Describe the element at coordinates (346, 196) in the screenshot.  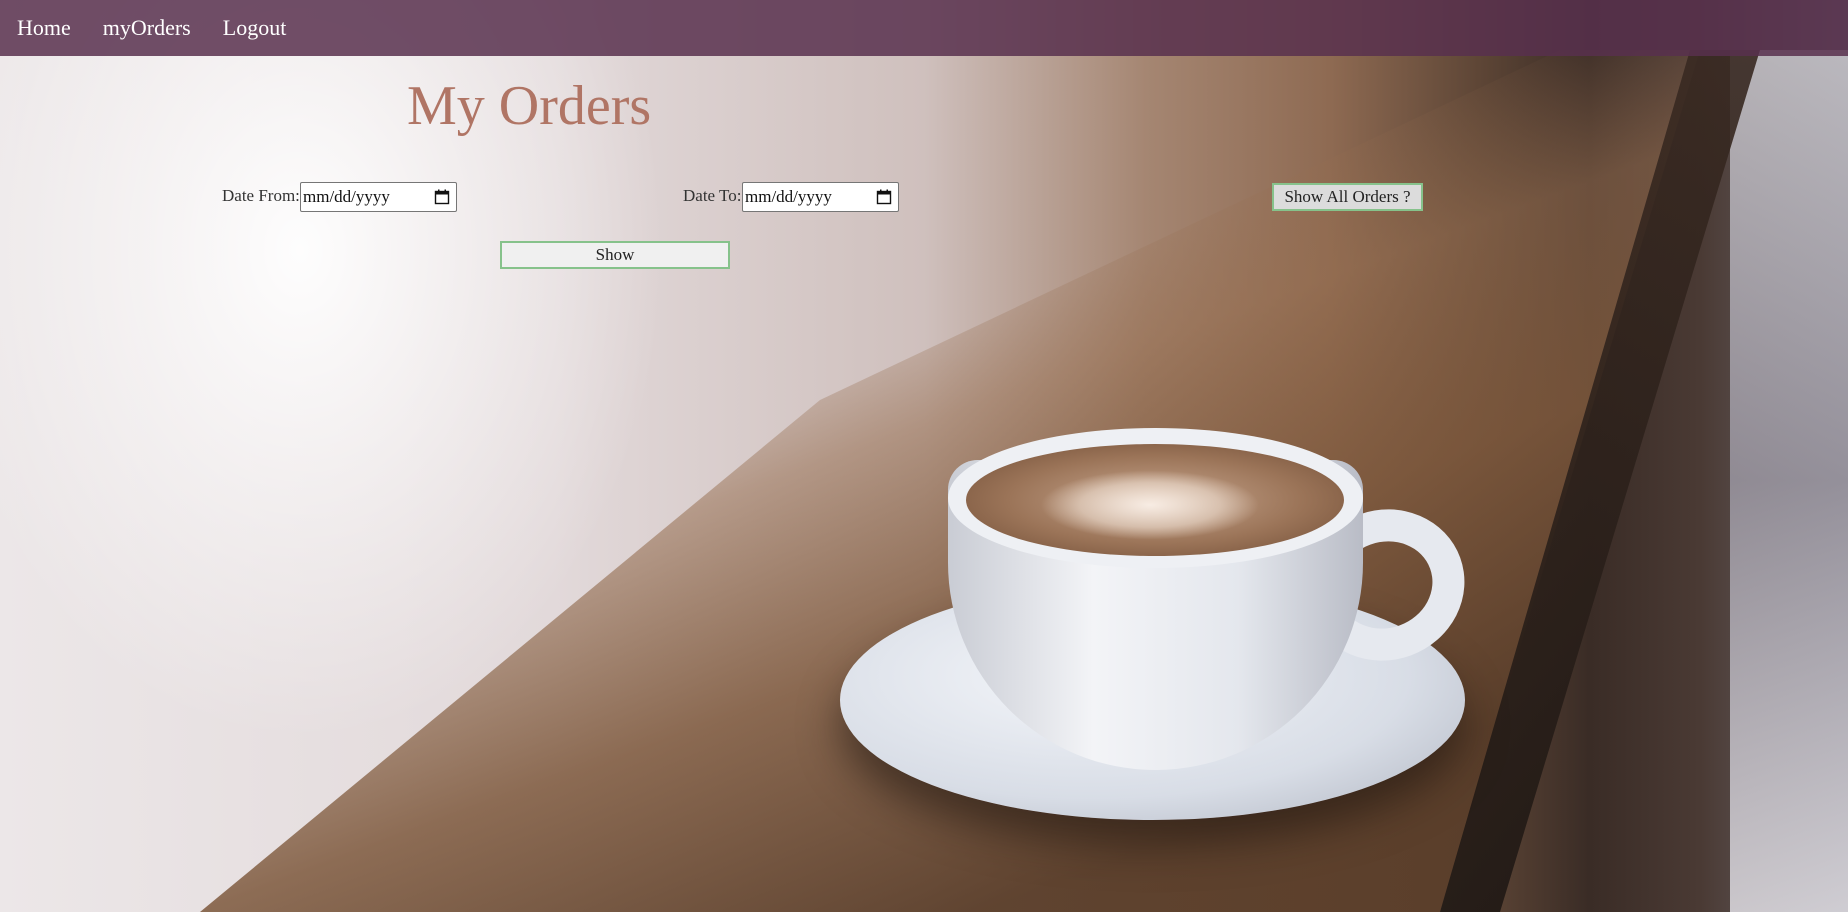
I see `date-from-placeholder: mm/dd/yyyy` at that location.